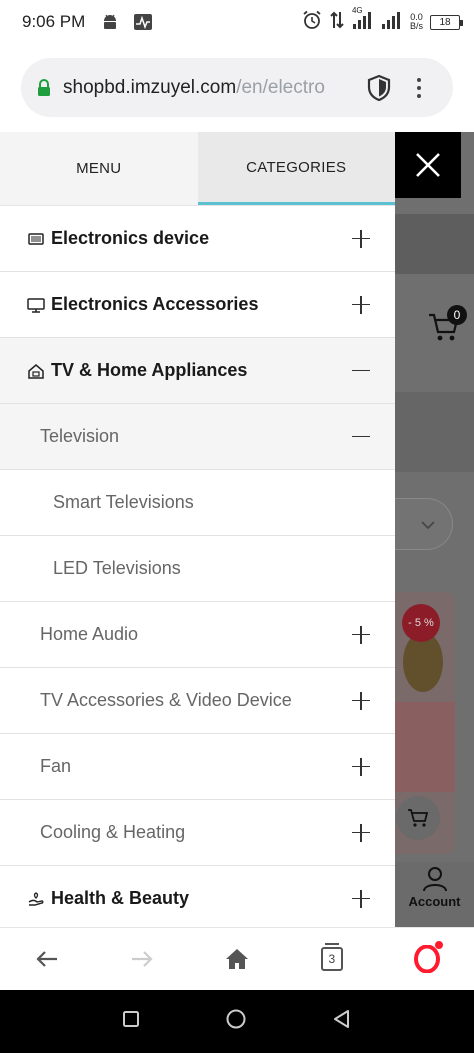  I want to click on category-label: Electronics Accessories, so click(155, 304).